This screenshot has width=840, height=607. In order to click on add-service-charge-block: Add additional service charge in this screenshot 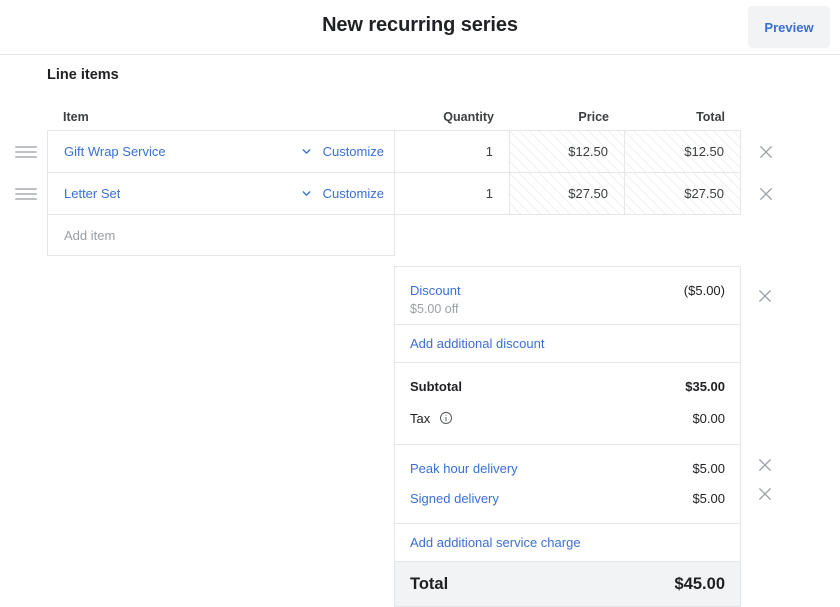, I will do `click(567, 542)`.